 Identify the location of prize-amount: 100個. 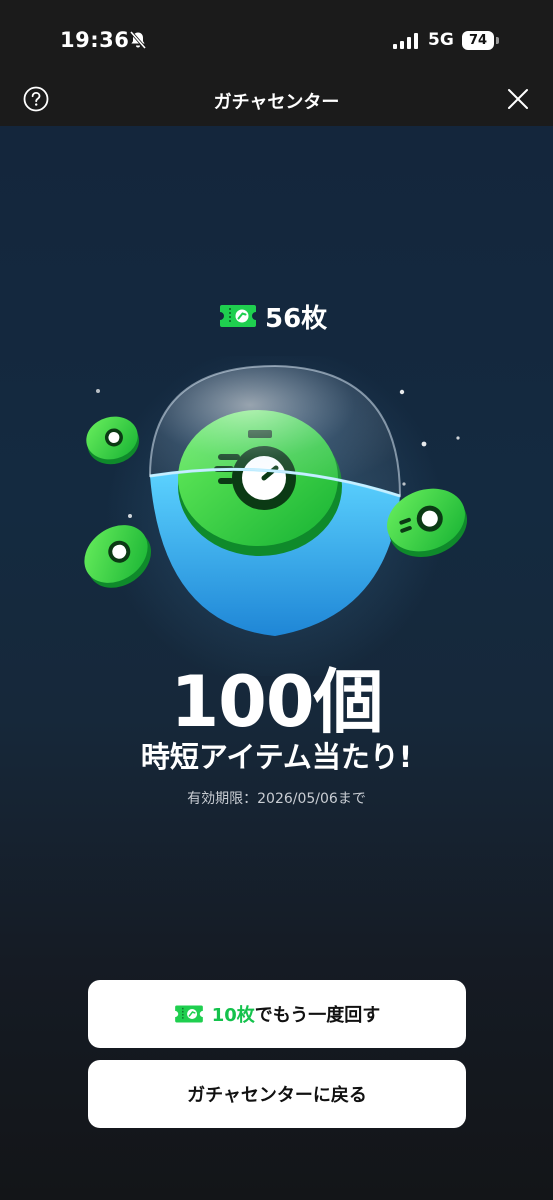
(276, 702).